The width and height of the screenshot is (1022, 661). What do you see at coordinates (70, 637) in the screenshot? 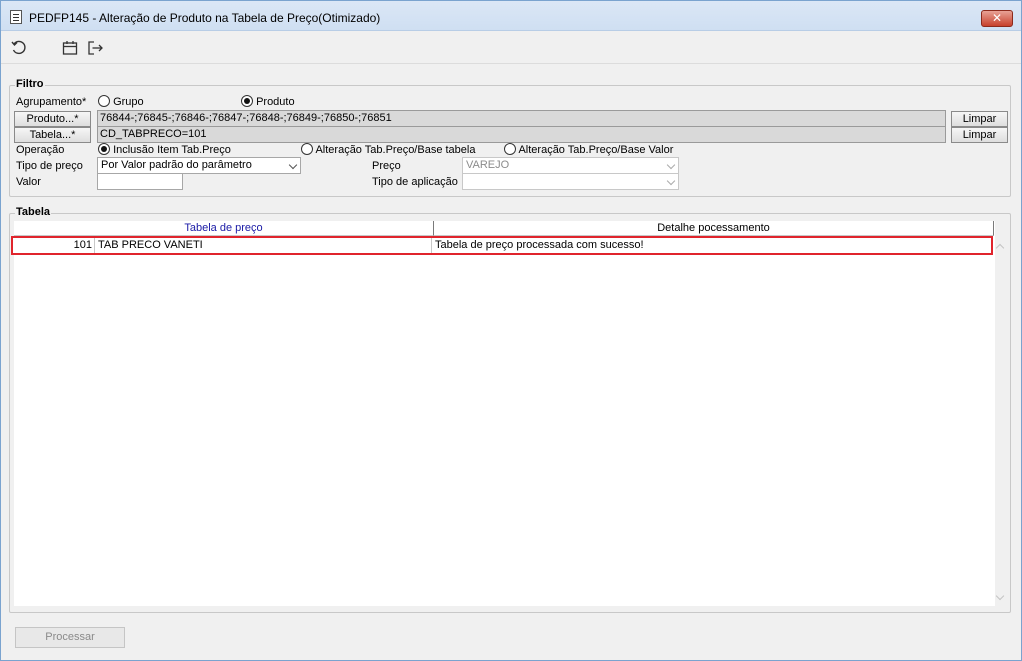
I see `process-button: Processar` at bounding box center [70, 637].